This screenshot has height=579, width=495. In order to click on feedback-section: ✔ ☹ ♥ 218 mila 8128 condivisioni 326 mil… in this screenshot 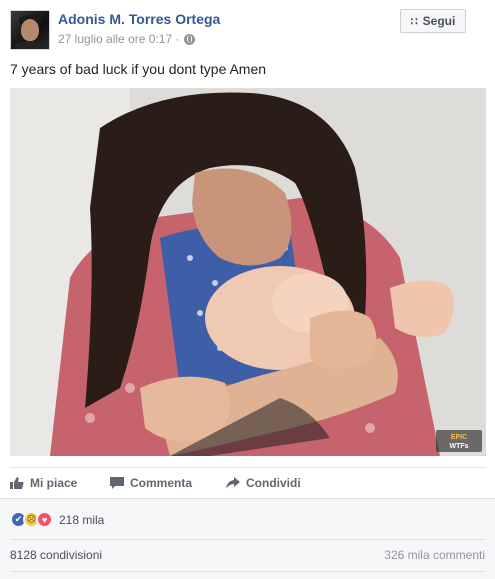, I will do `click(247, 538)`.